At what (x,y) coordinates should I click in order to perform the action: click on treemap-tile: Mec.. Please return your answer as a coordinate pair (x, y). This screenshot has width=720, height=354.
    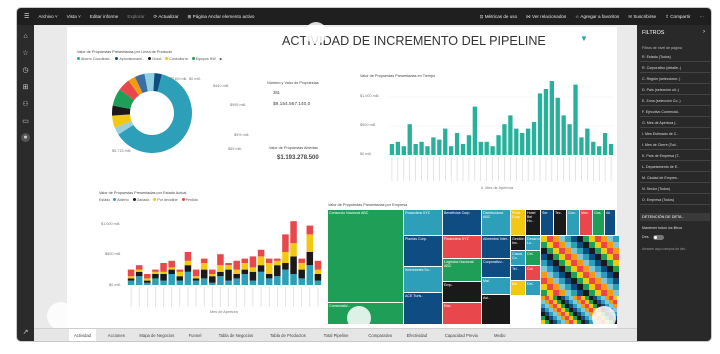
    Looking at the image, I should click on (586, 222).